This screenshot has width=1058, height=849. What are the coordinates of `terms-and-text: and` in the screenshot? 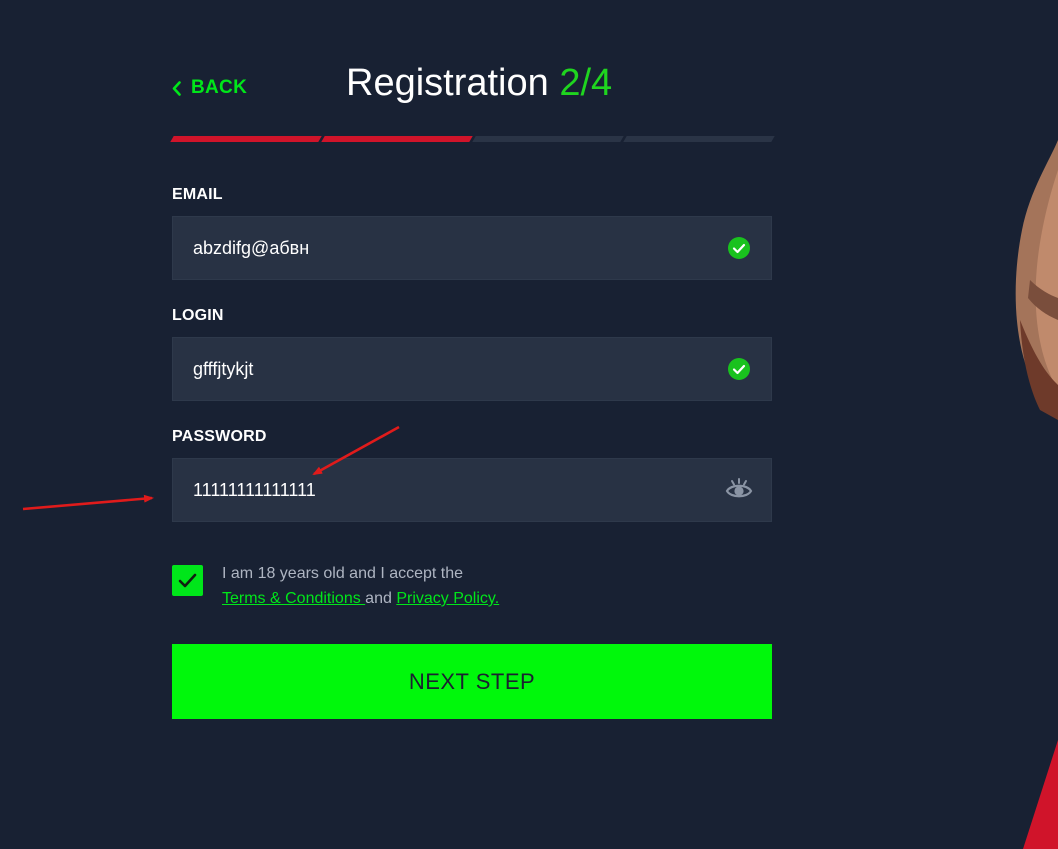 It's located at (378, 598).